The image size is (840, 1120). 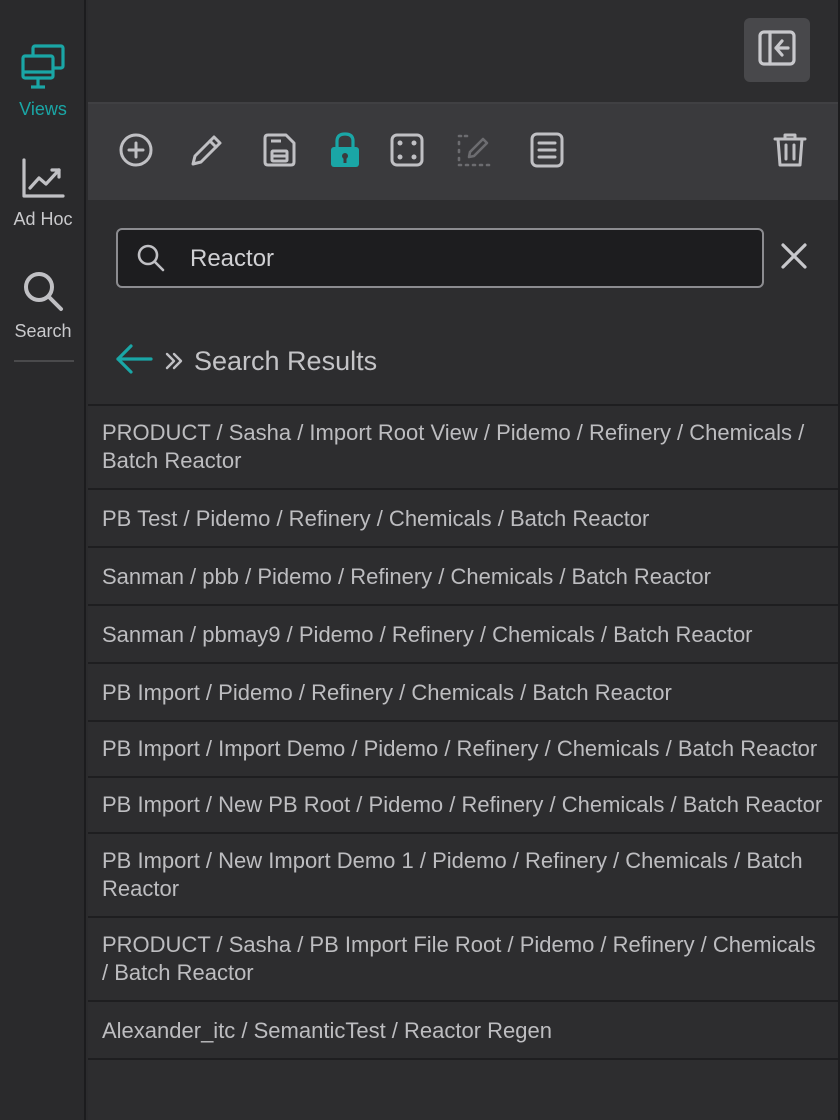 I want to click on delete-button, so click(x=790, y=152).